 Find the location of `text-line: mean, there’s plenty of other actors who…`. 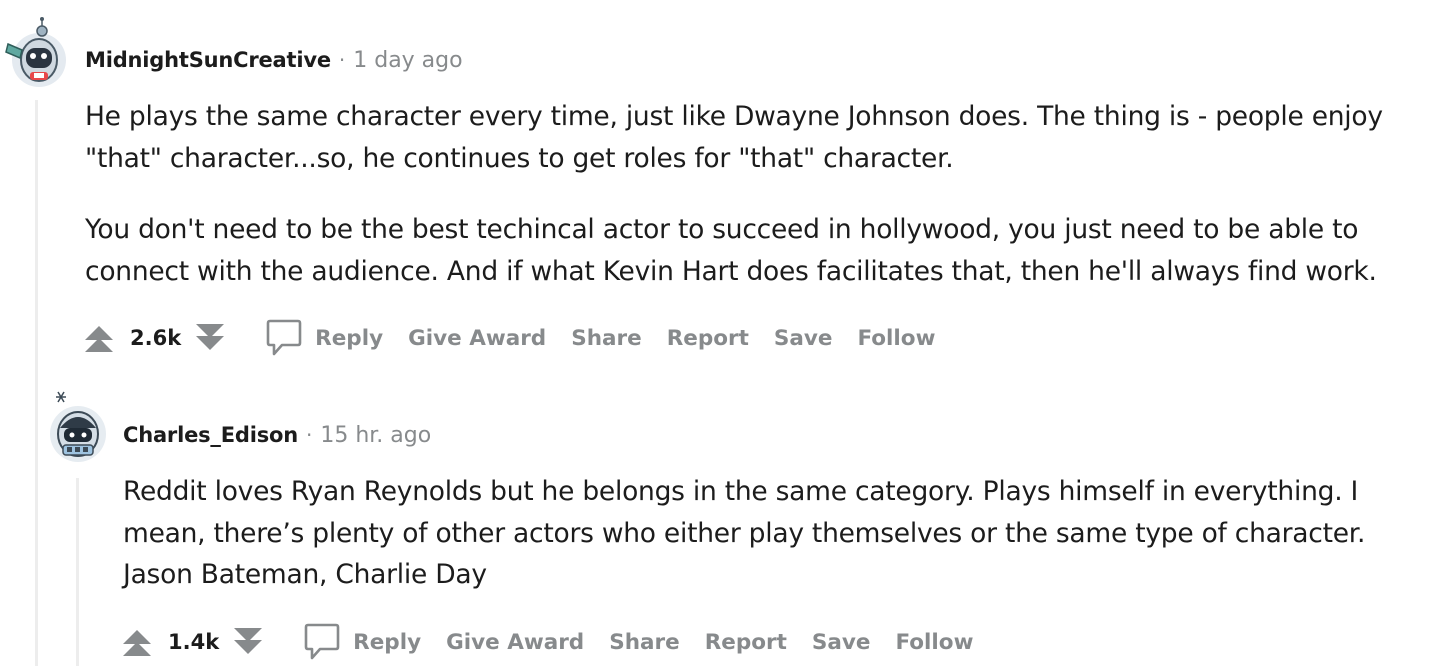

text-line: mean, there’s plenty of other actors who… is located at coordinates (744, 533).